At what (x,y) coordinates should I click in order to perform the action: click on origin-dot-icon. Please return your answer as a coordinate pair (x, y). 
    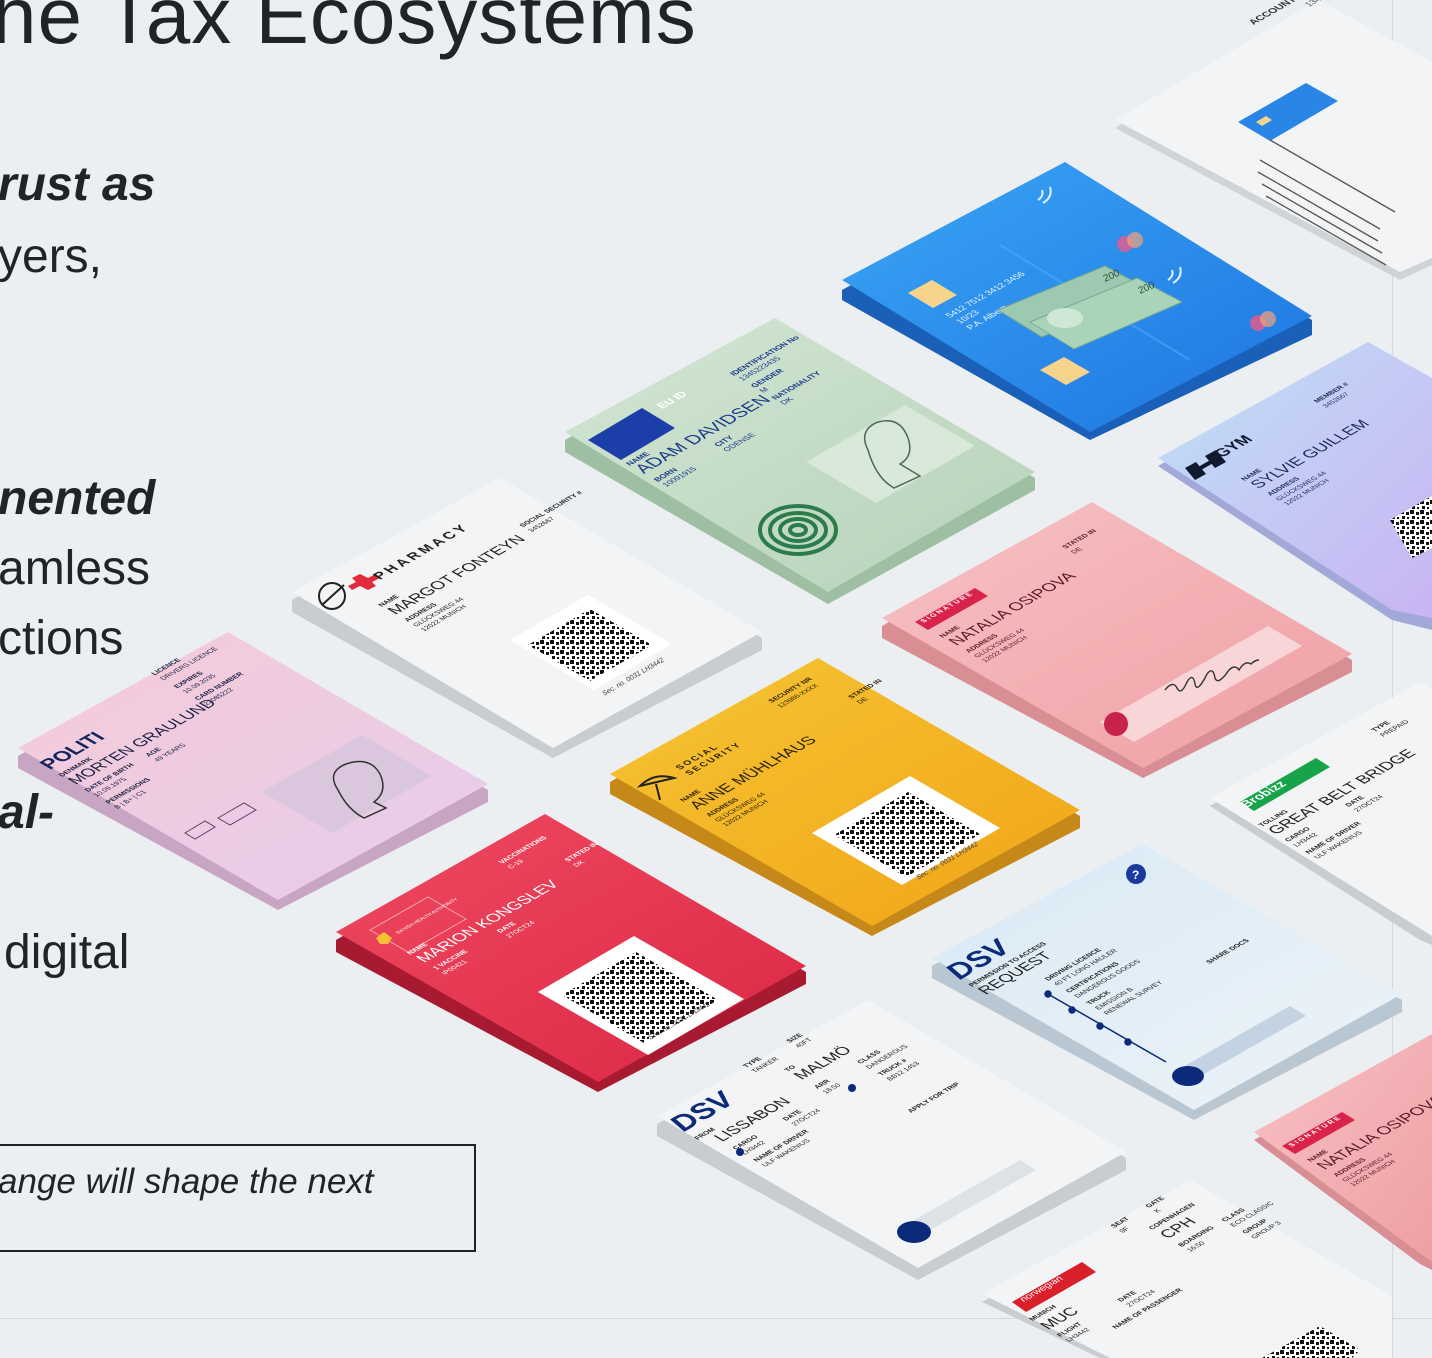
    Looking at the image, I should click on (740, 1152).